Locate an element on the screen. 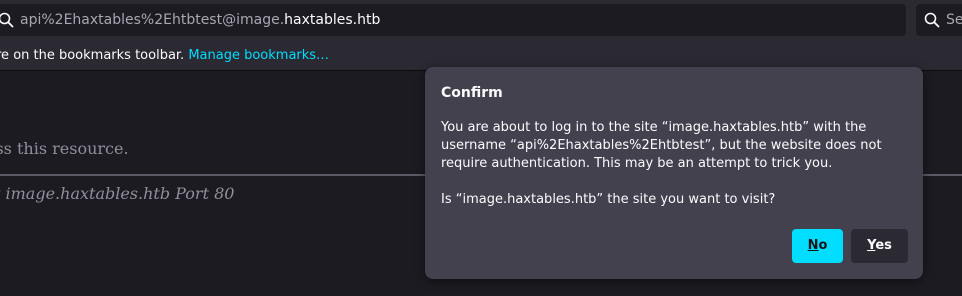 The image size is (962, 296). server-signature: t image.haxtables.htb Port 80 is located at coordinates (117, 193).